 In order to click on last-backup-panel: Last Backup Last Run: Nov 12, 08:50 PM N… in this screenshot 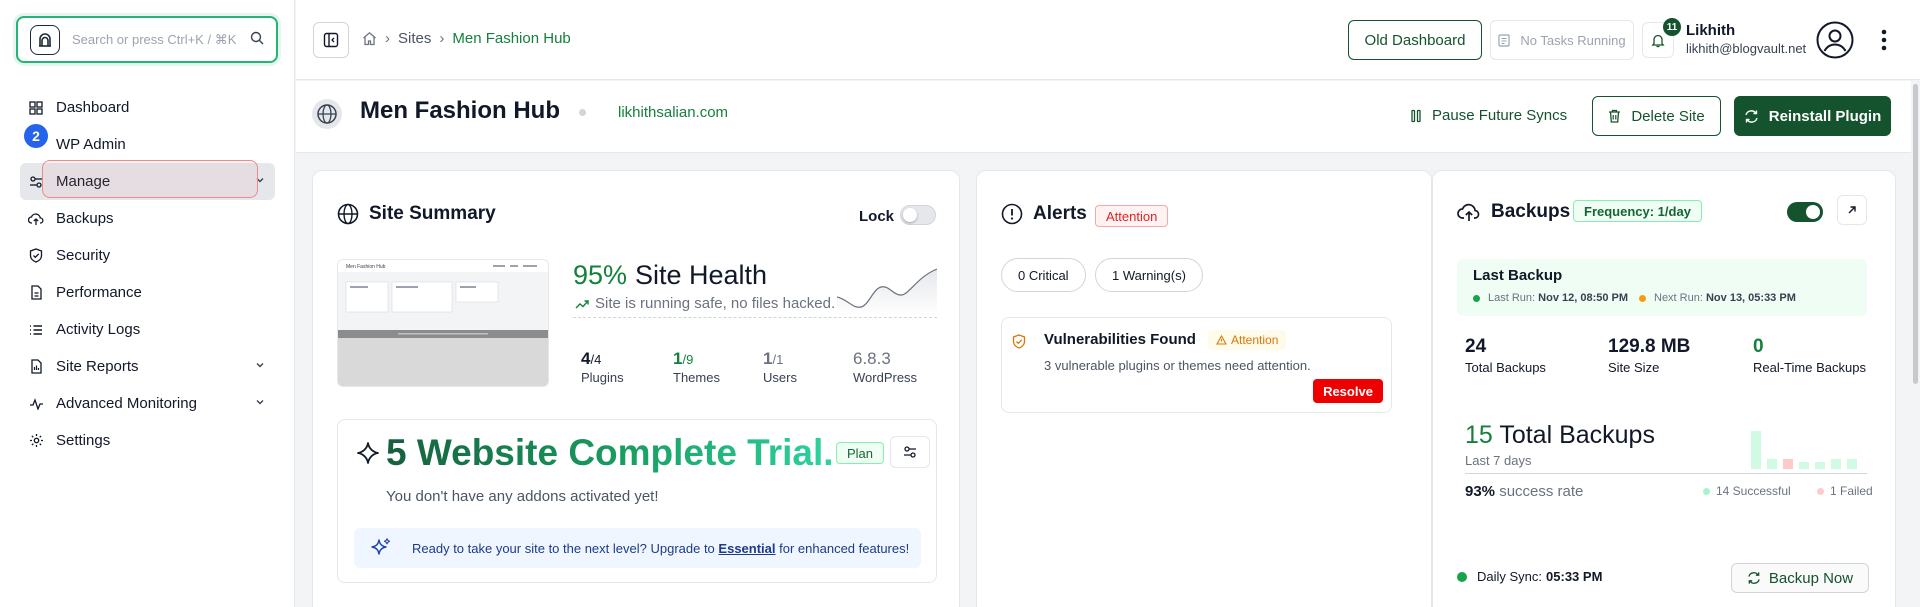, I will do `click(1662, 287)`.